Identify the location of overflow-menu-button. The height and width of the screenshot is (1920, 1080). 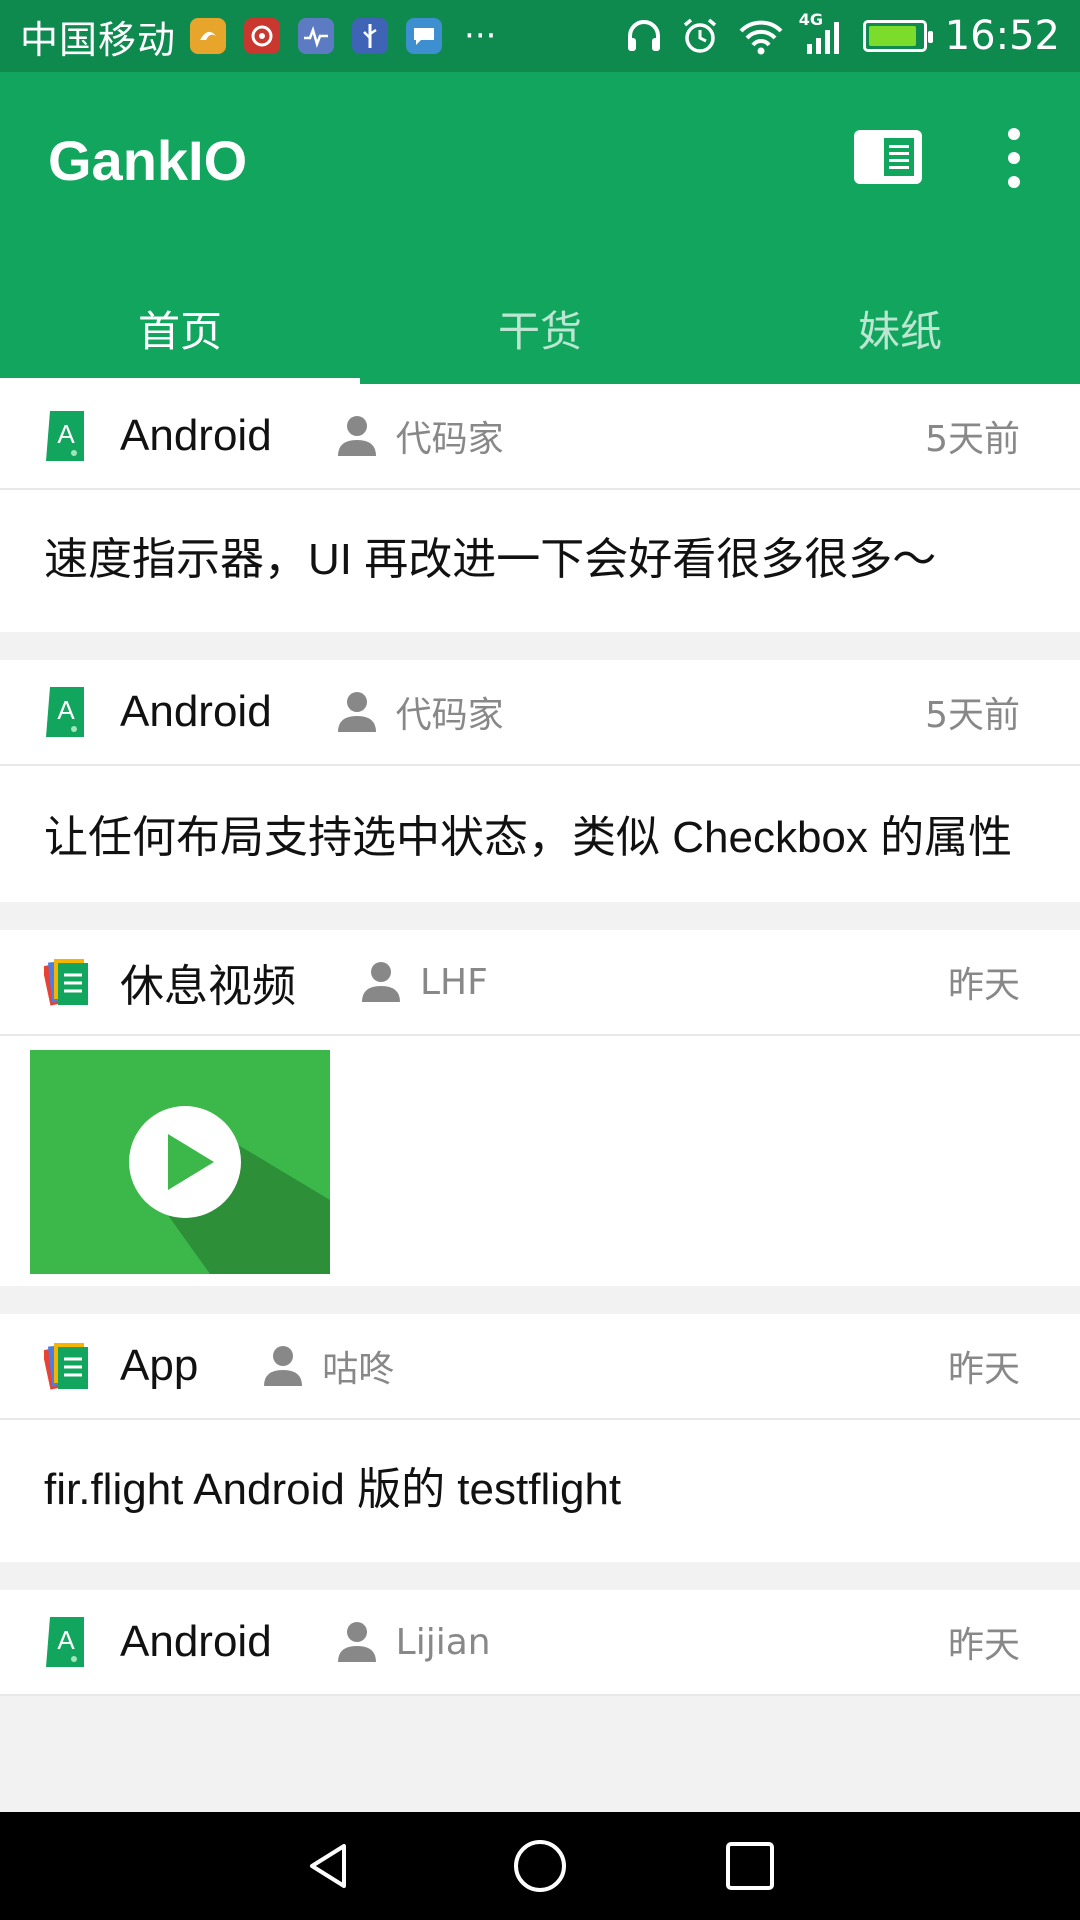
(1014, 158).